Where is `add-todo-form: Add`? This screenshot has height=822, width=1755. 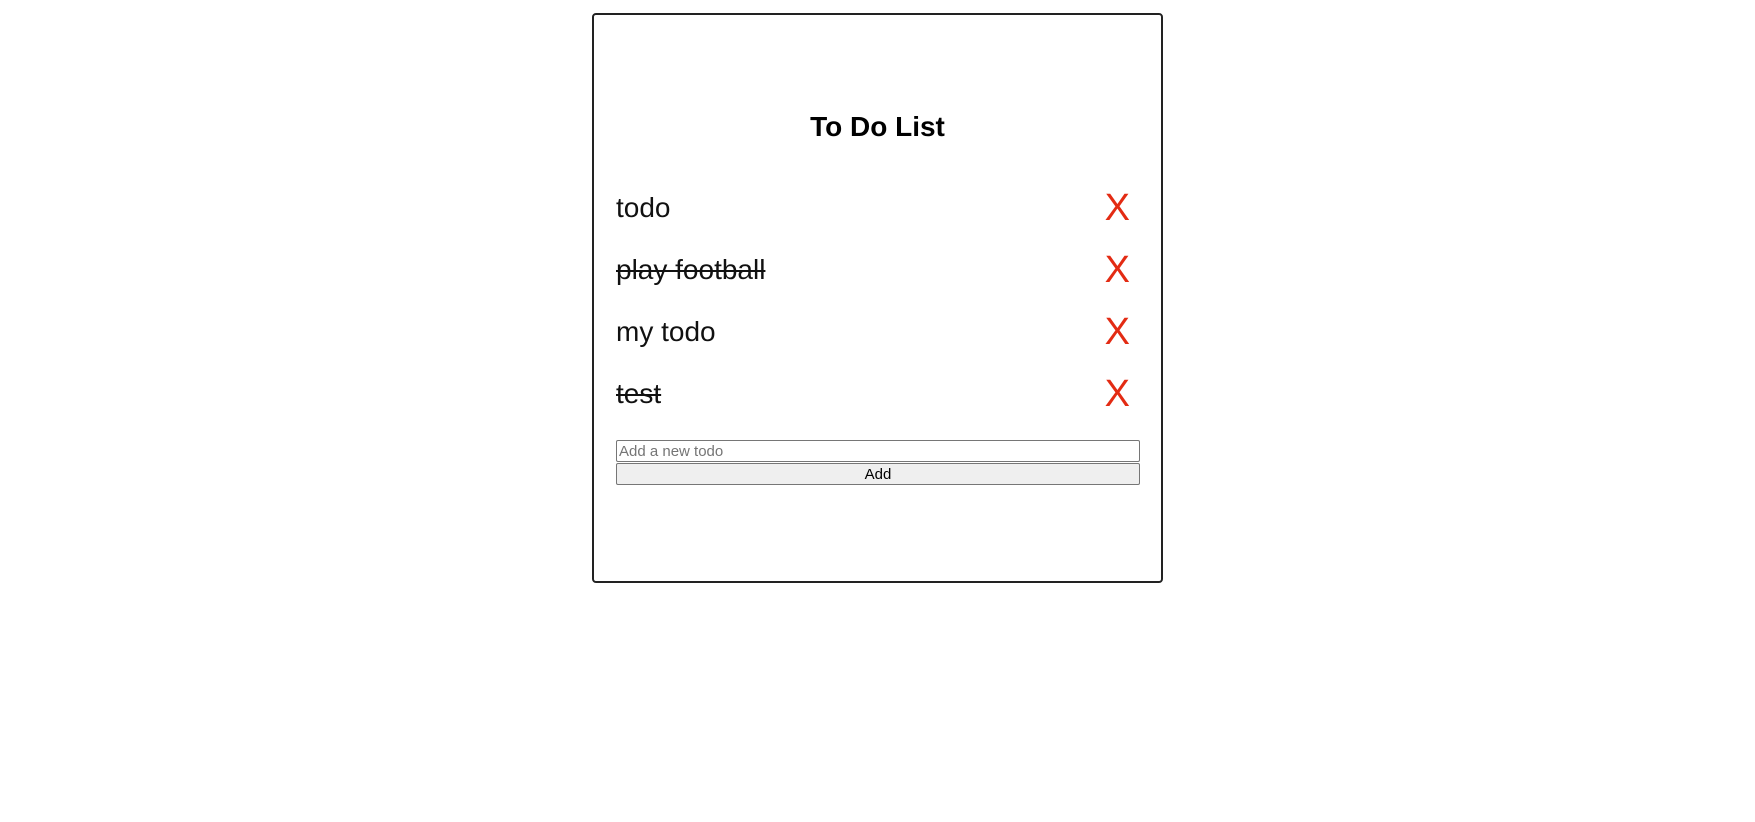
add-todo-form: Add is located at coordinates (878, 462).